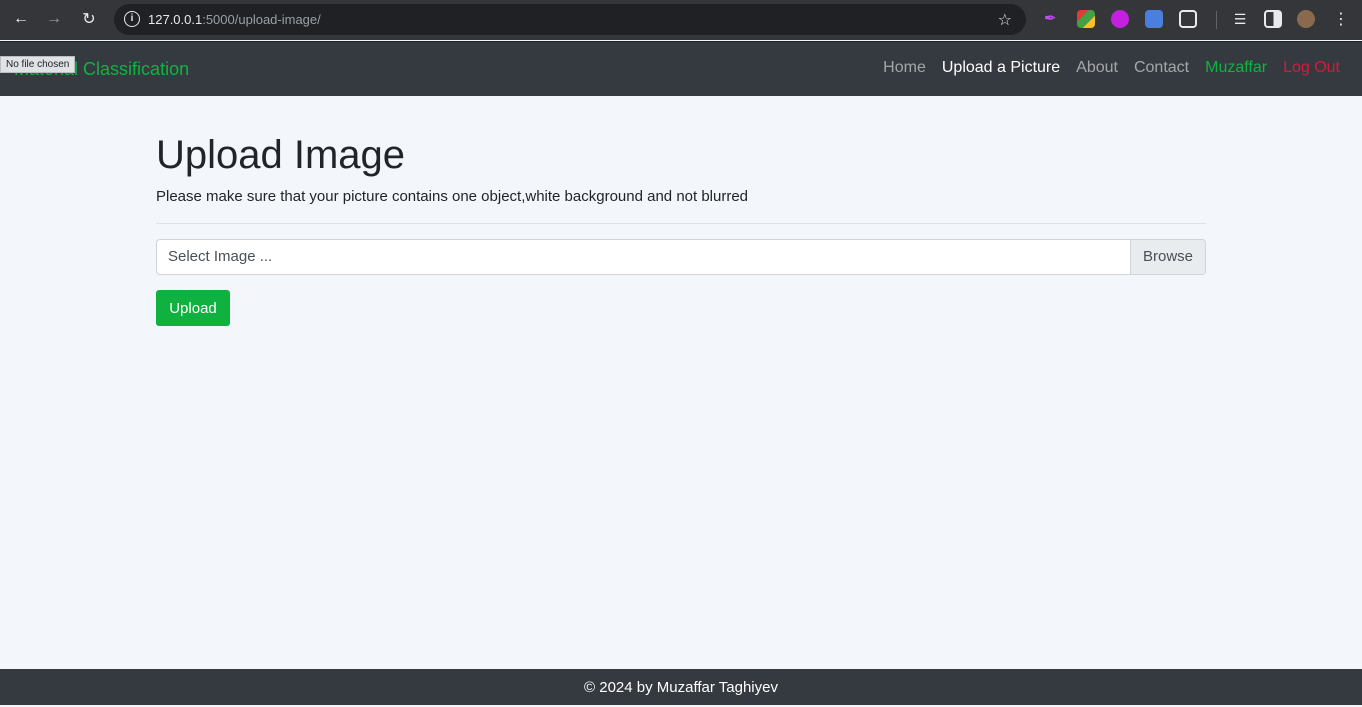  Describe the element at coordinates (1161, 68) in the screenshot. I see `nav-contact: Contact` at that location.